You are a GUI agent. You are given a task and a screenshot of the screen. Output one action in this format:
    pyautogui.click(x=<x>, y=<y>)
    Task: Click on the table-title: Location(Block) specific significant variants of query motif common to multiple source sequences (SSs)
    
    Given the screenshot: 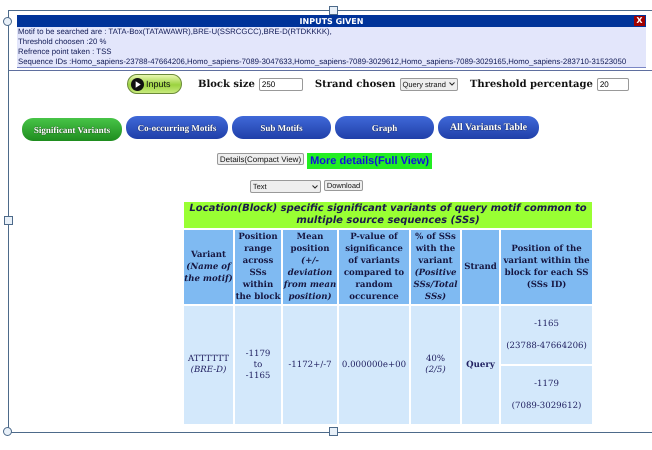 What is the action you would take?
    pyautogui.click(x=388, y=215)
    